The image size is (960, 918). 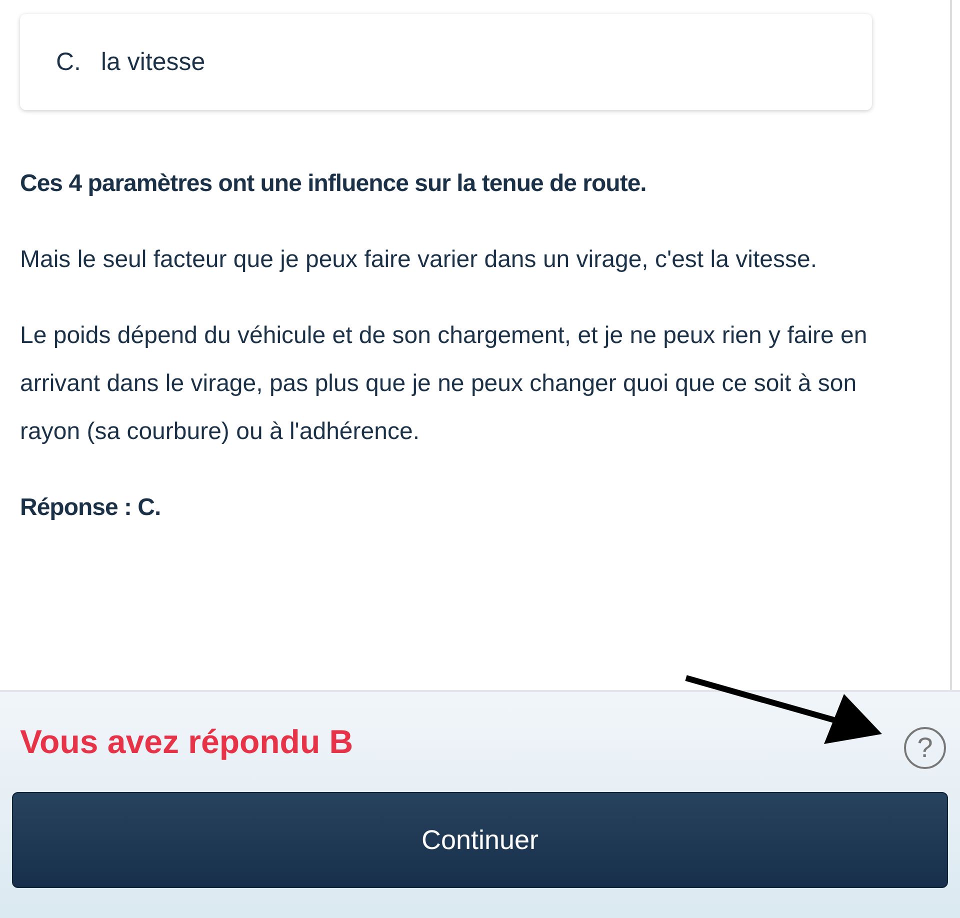 I want to click on answer-option: C. la vitesse, so click(x=446, y=62).